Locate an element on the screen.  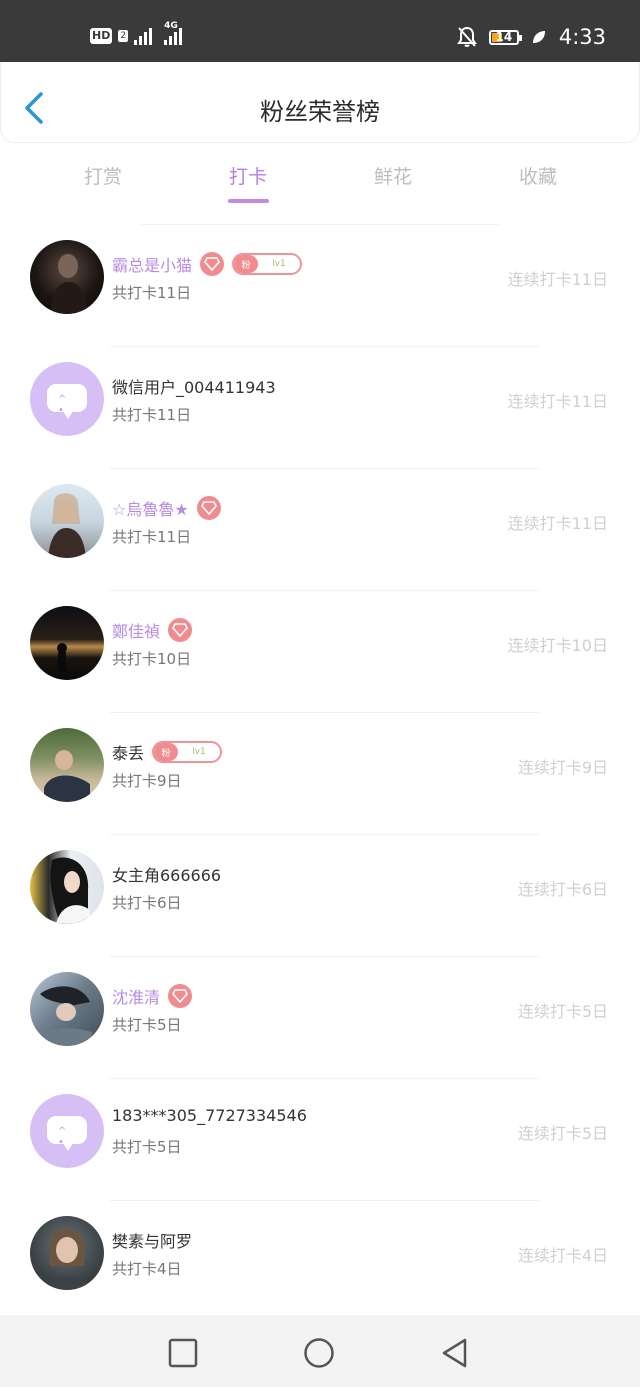
list-item: ^ • 微信用户_004411943 共打卡11日 连续打卡11日 is located at coordinates (320, 407).